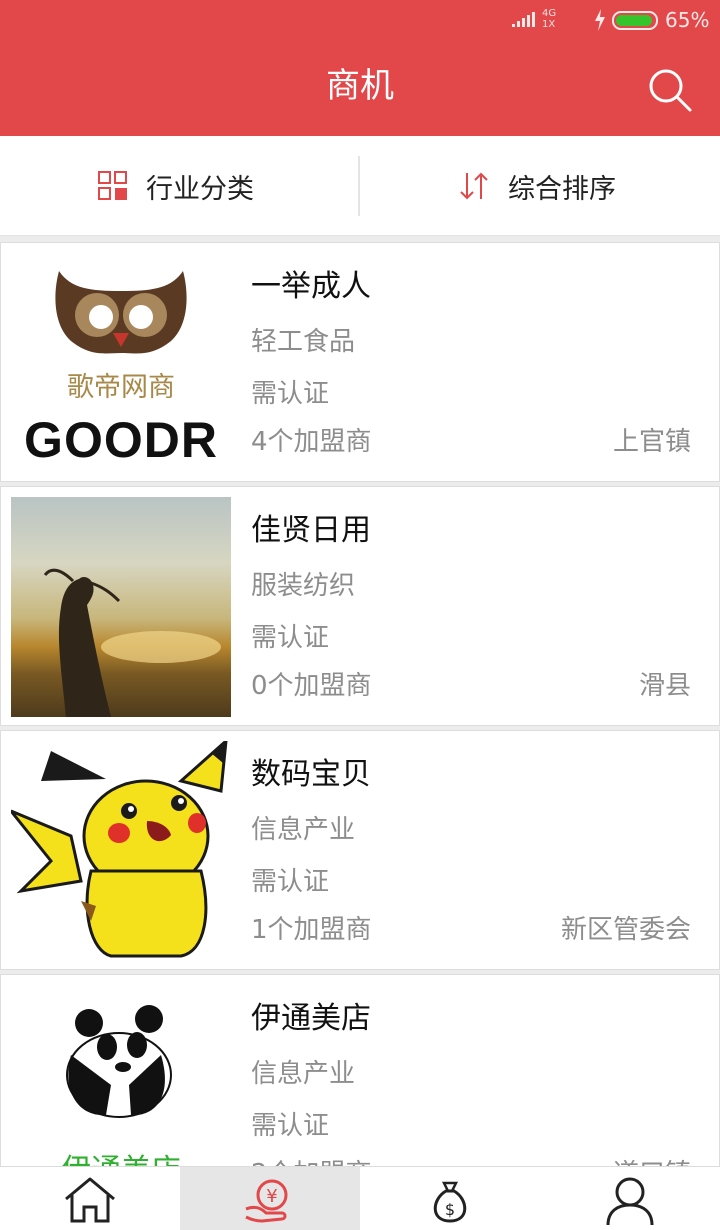 The width and height of the screenshot is (720, 1230). I want to click on home-icon, so click(90, 1200).